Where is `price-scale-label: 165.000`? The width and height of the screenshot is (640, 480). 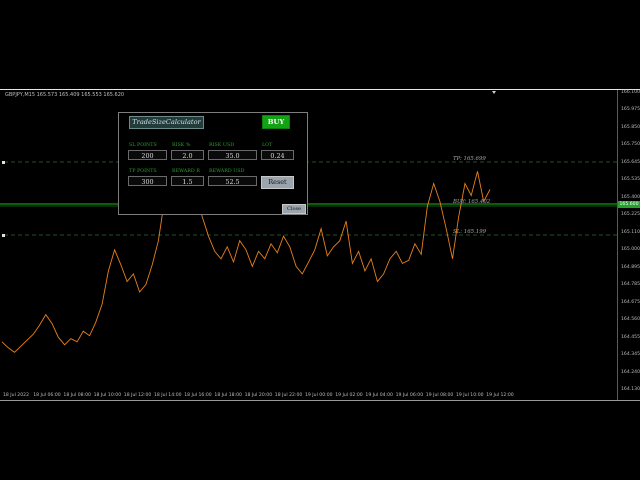
price-scale-label: 165.000 is located at coordinates (630, 250).